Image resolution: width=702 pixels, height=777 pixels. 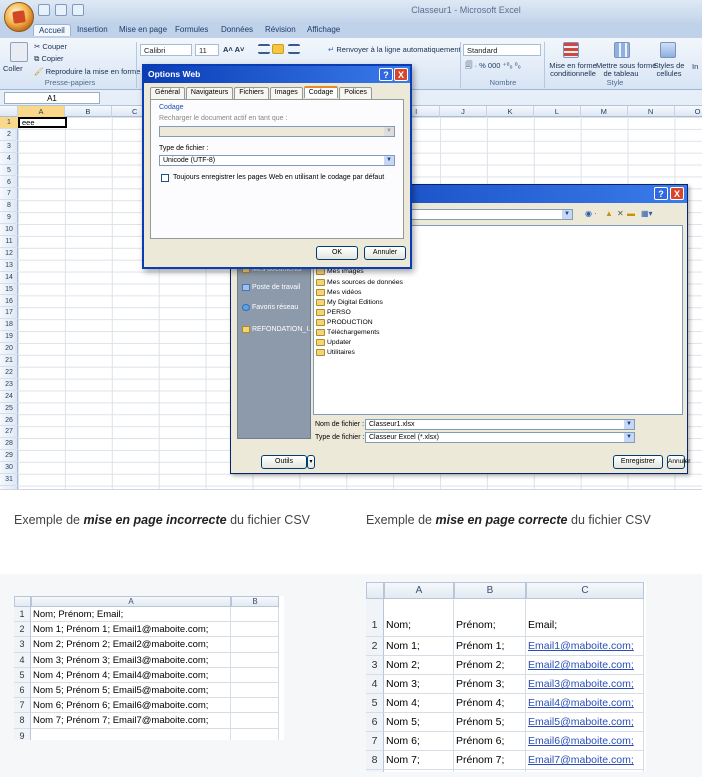 What do you see at coordinates (92, 29) in the screenshot?
I see `tab-insertion: Insertion` at bounding box center [92, 29].